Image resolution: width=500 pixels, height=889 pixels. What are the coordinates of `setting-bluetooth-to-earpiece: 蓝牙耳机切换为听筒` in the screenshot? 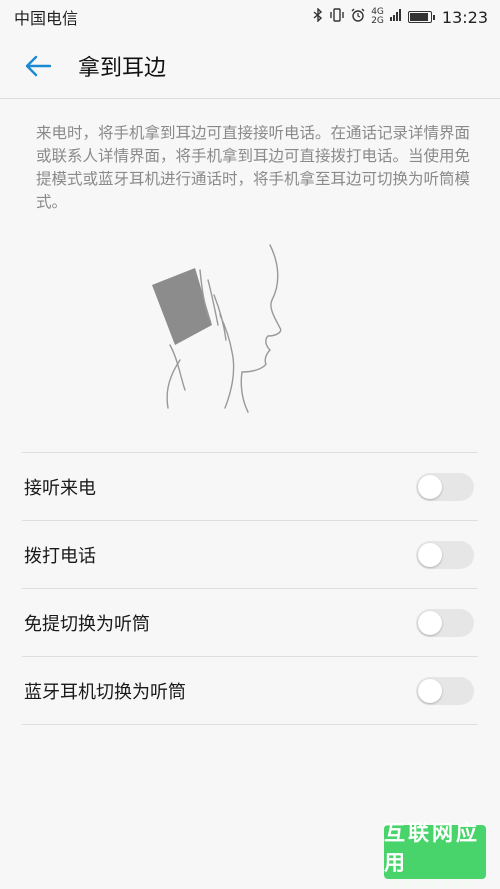 It's located at (250, 690).